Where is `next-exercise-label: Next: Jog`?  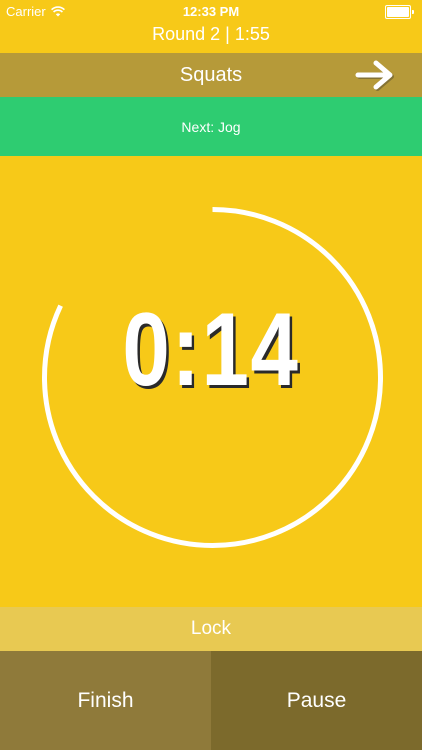
next-exercise-label: Next: Jog is located at coordinates (211, 127).